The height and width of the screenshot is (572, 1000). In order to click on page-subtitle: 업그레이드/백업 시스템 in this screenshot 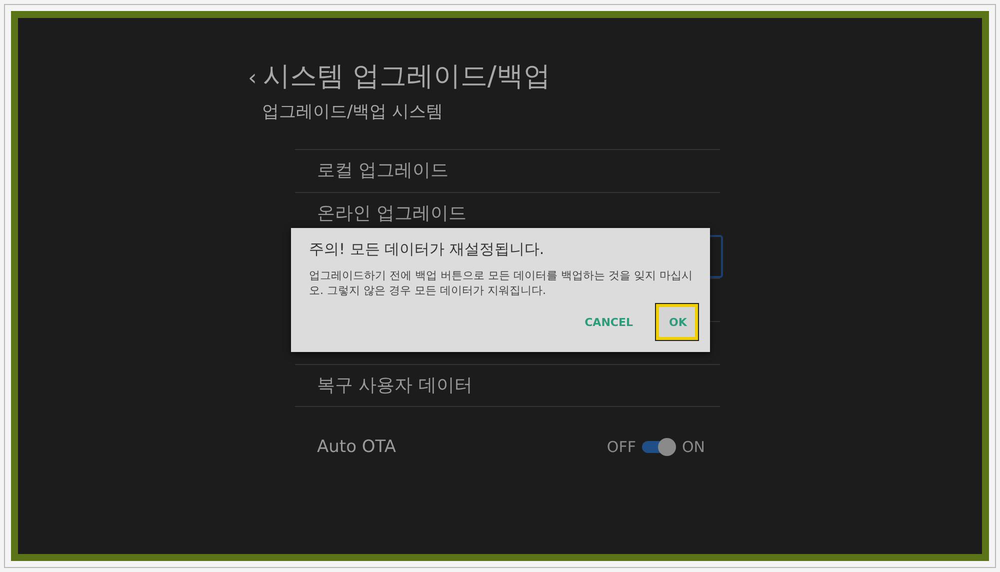, I will do `click(353, 112)`.